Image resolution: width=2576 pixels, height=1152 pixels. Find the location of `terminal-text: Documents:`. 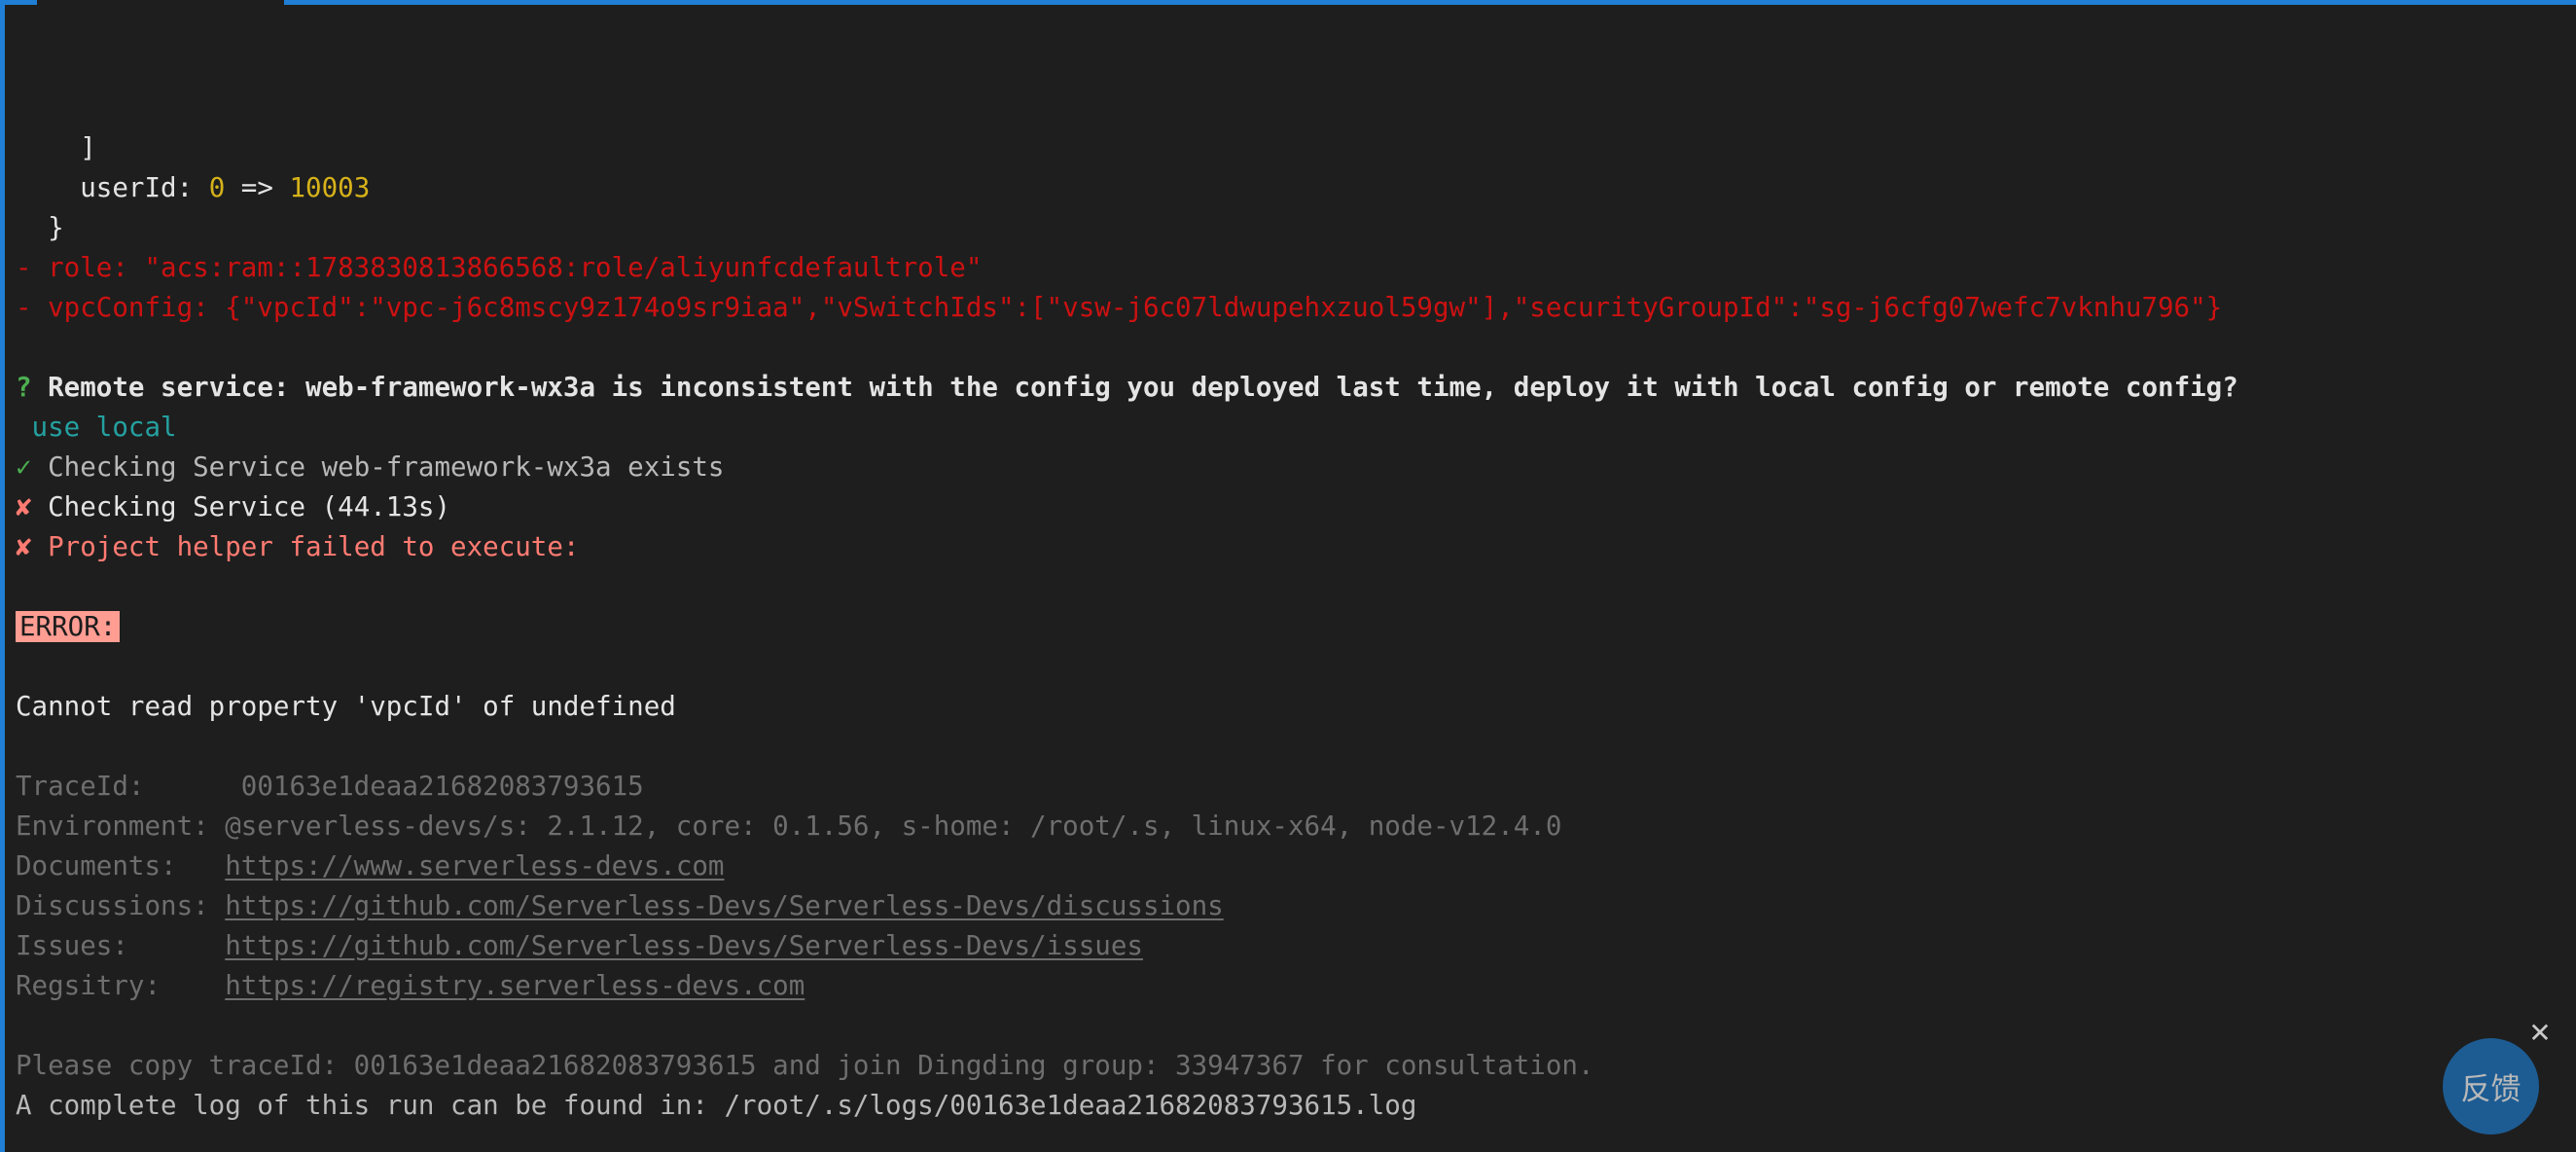

terminal-text: Documents: is located at coordinates (121, 866).